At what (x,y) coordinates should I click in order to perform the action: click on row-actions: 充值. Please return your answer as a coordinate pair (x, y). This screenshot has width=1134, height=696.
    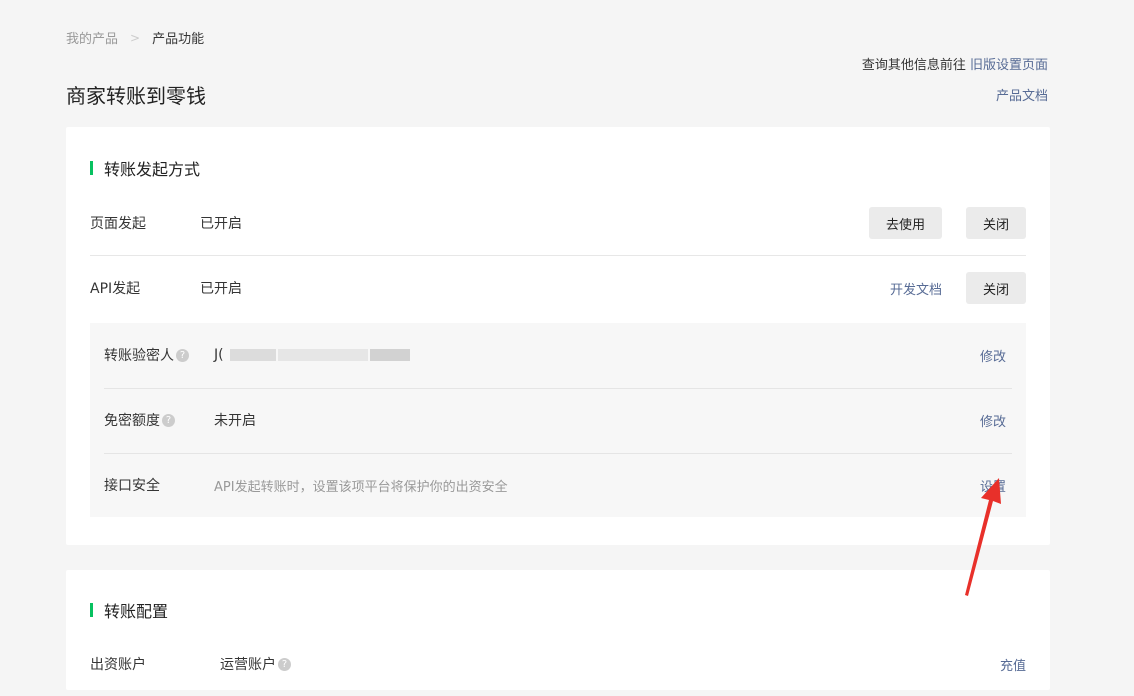
    Looking at the image, I should click on (1013, 664).